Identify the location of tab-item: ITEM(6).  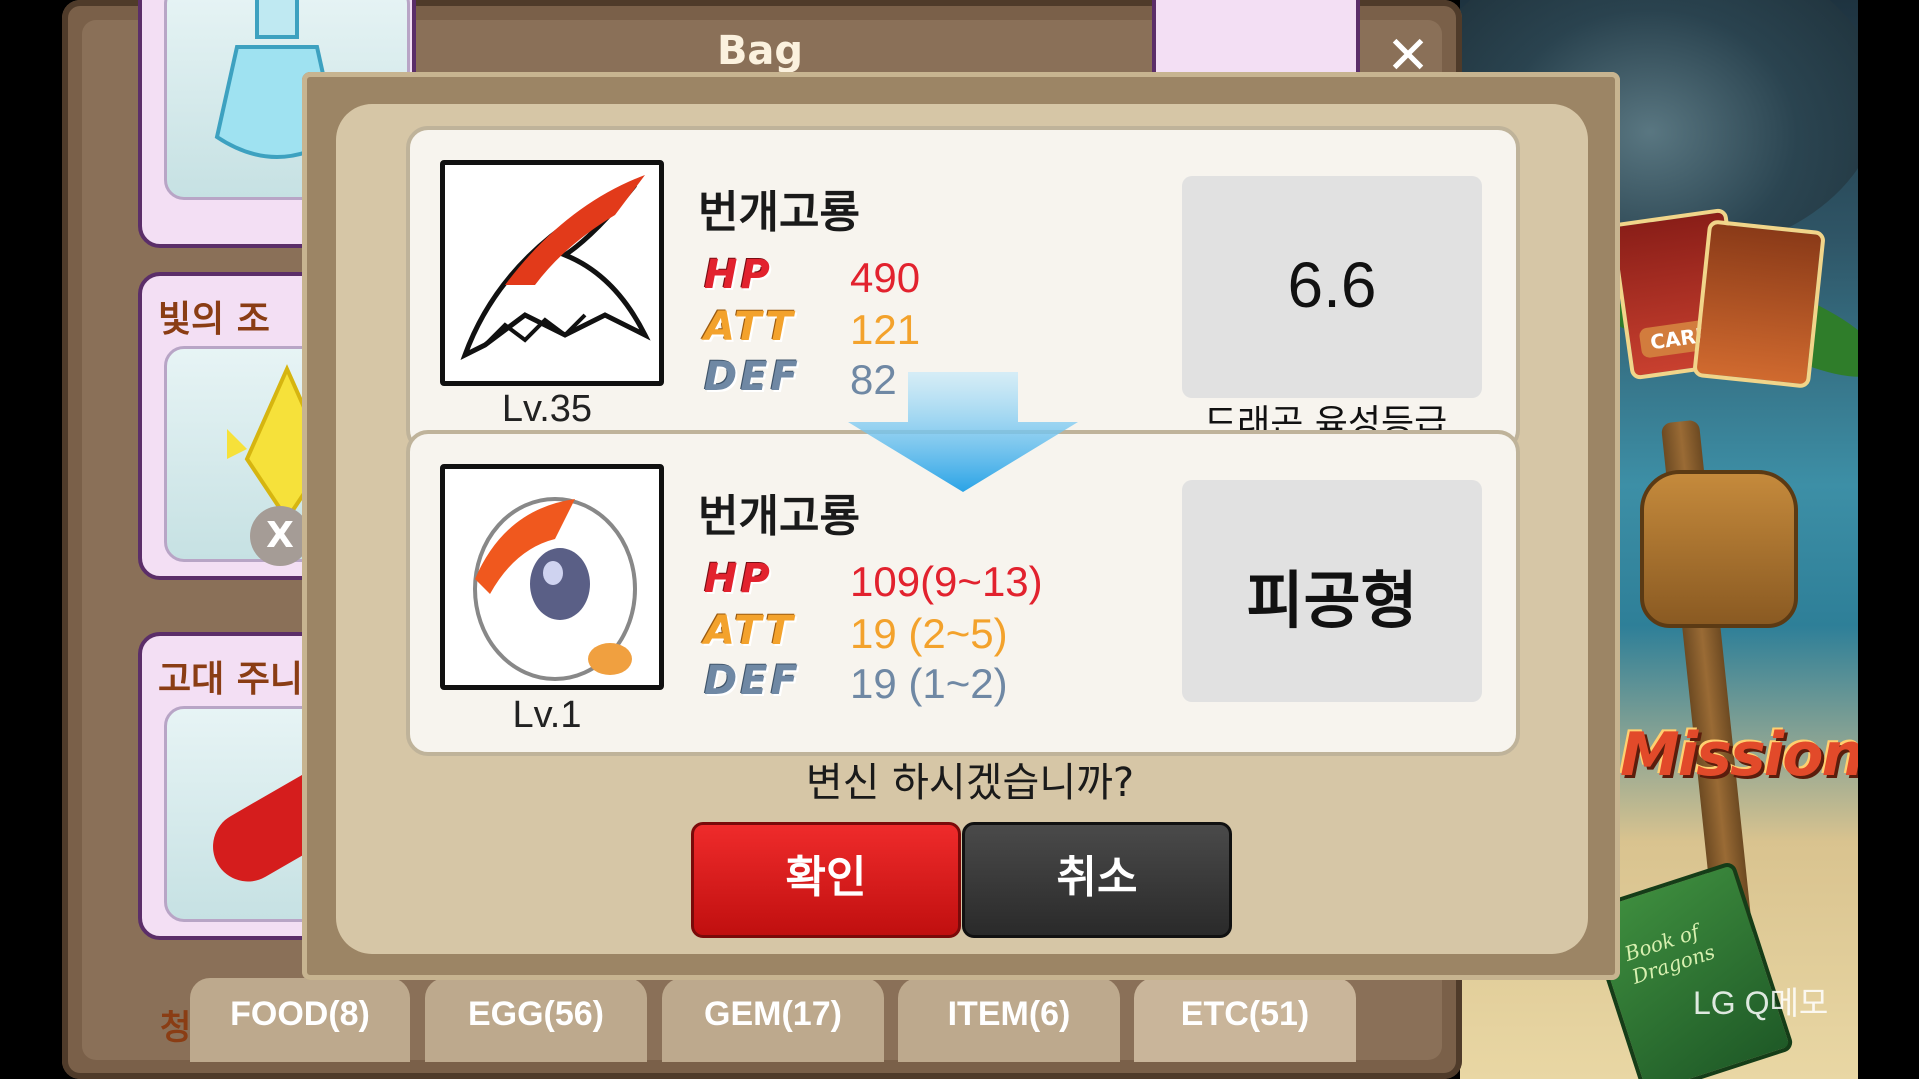
(1009, 1020).